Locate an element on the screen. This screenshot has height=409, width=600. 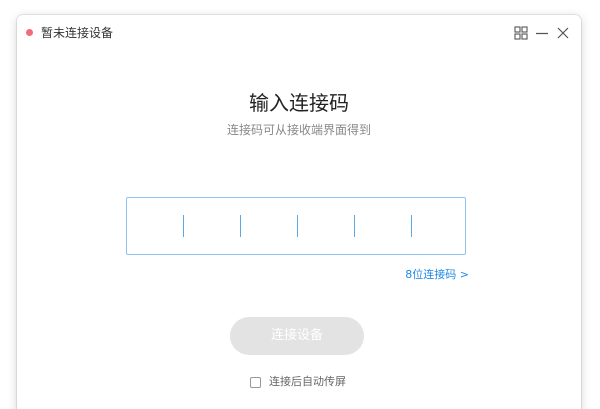
auto-cast-label: 连接后自动传屏 is located at coordinates (307, 381).